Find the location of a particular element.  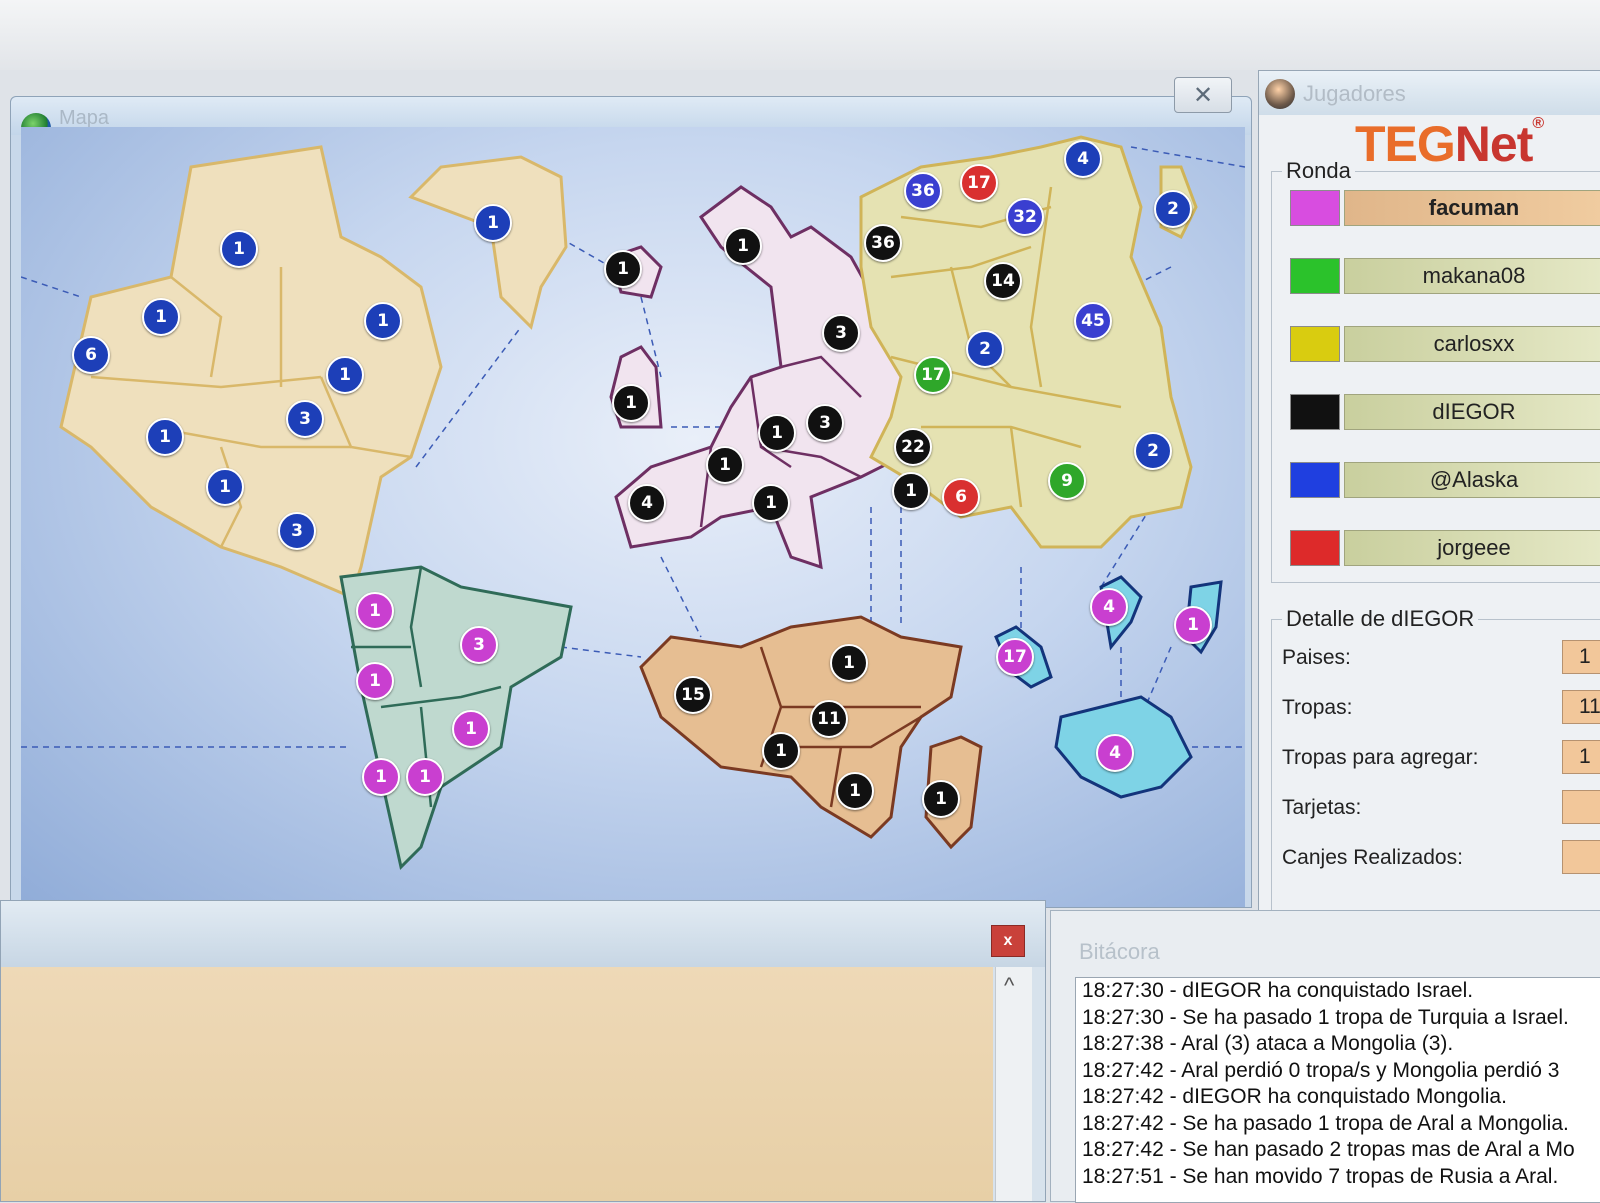

army-counter: 22 is located at coordinates (913, 447).